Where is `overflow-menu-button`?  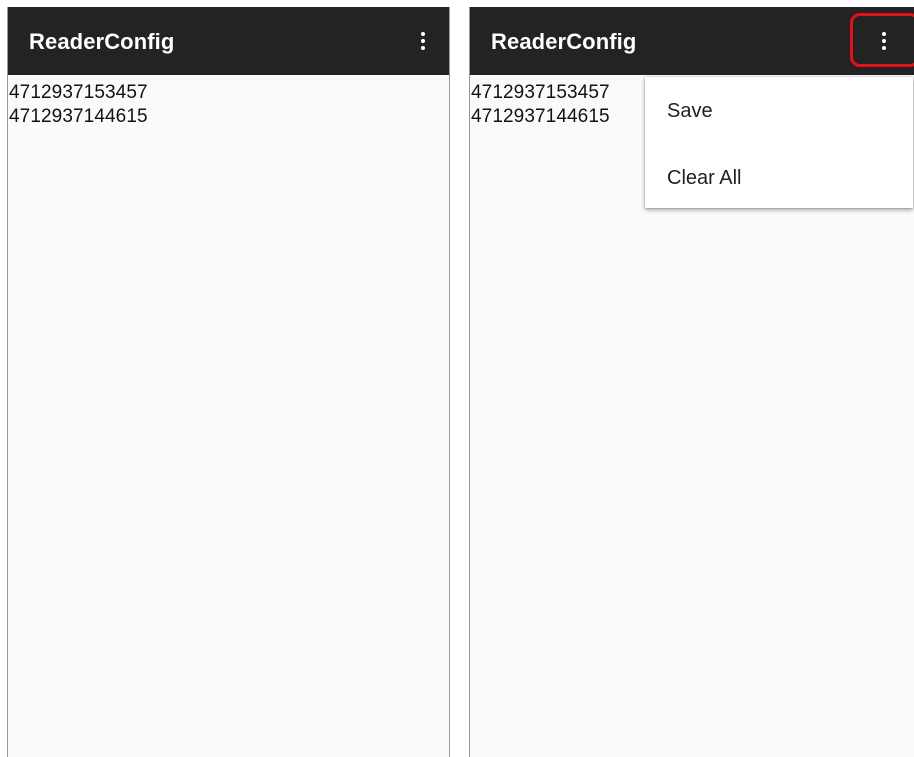 overflow-menu-button is located at coordinates (423, 41).